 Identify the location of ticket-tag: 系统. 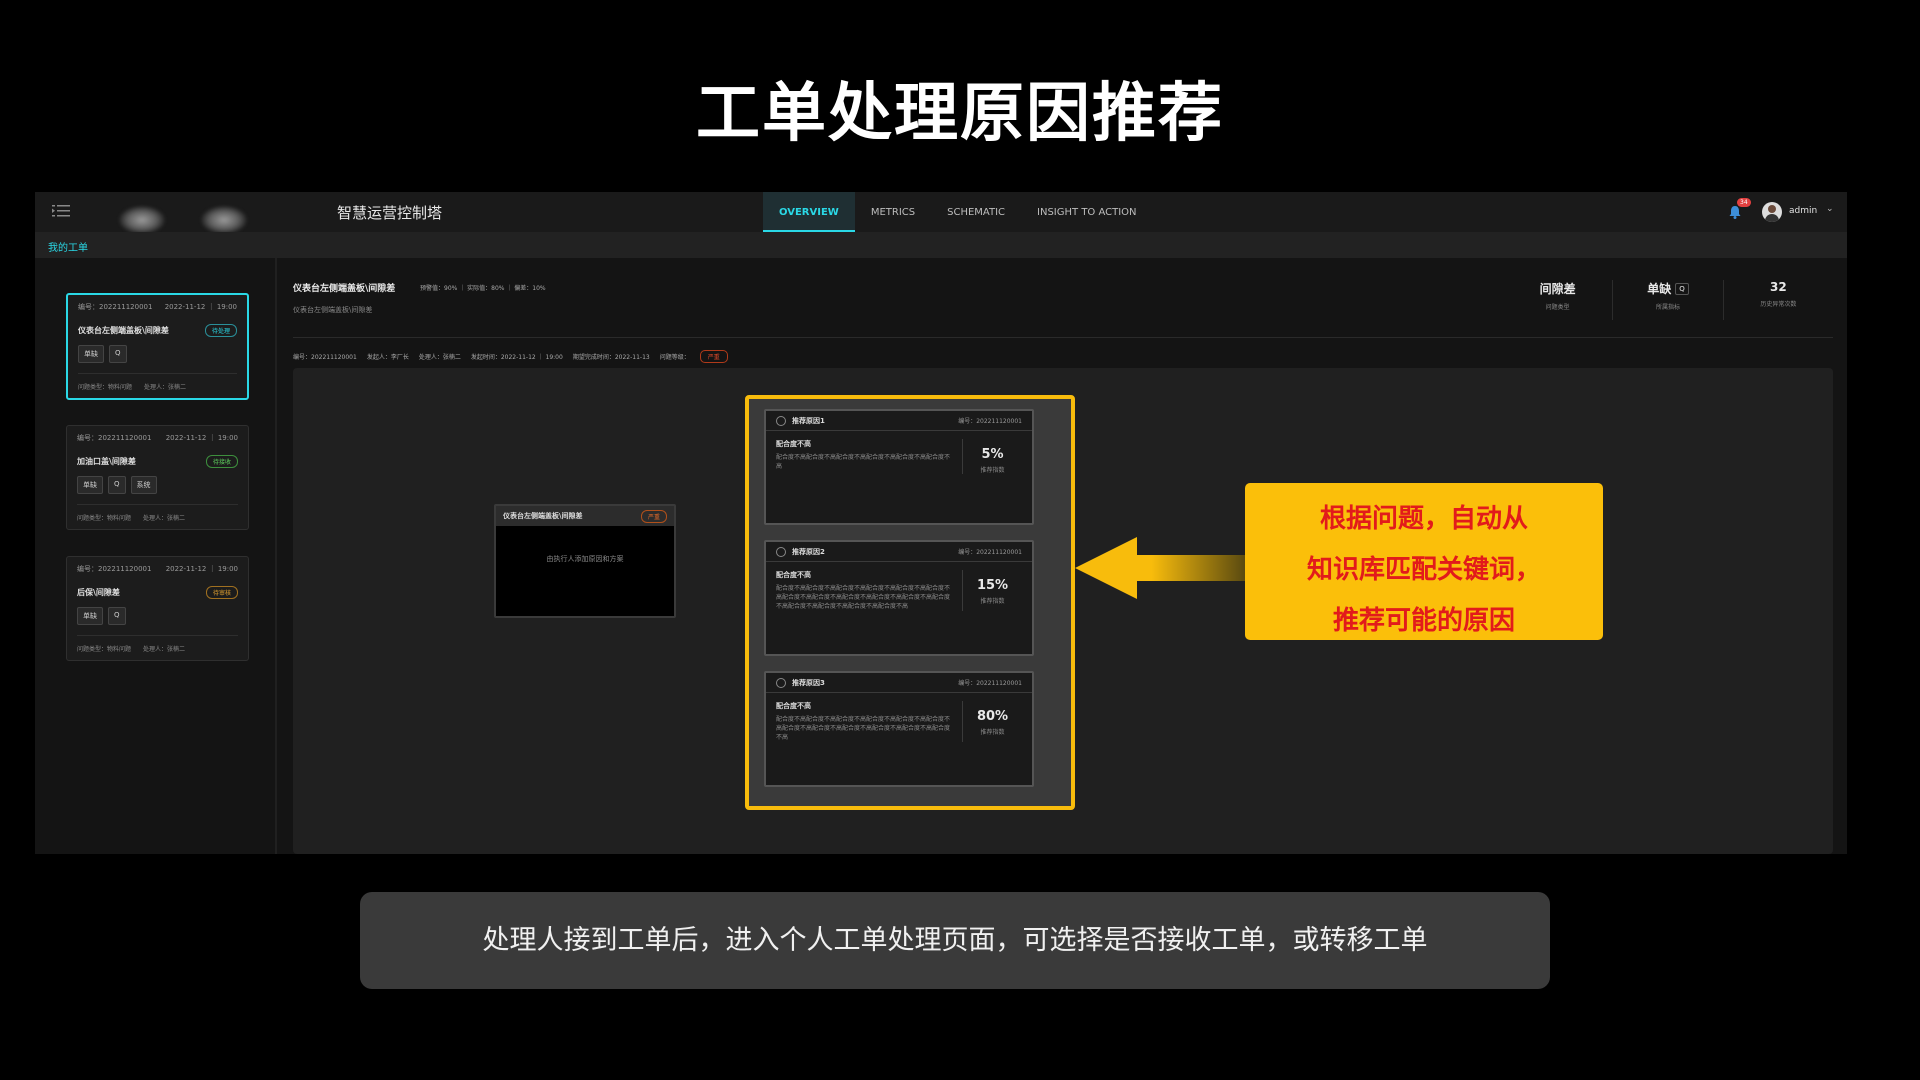
(143, 485).